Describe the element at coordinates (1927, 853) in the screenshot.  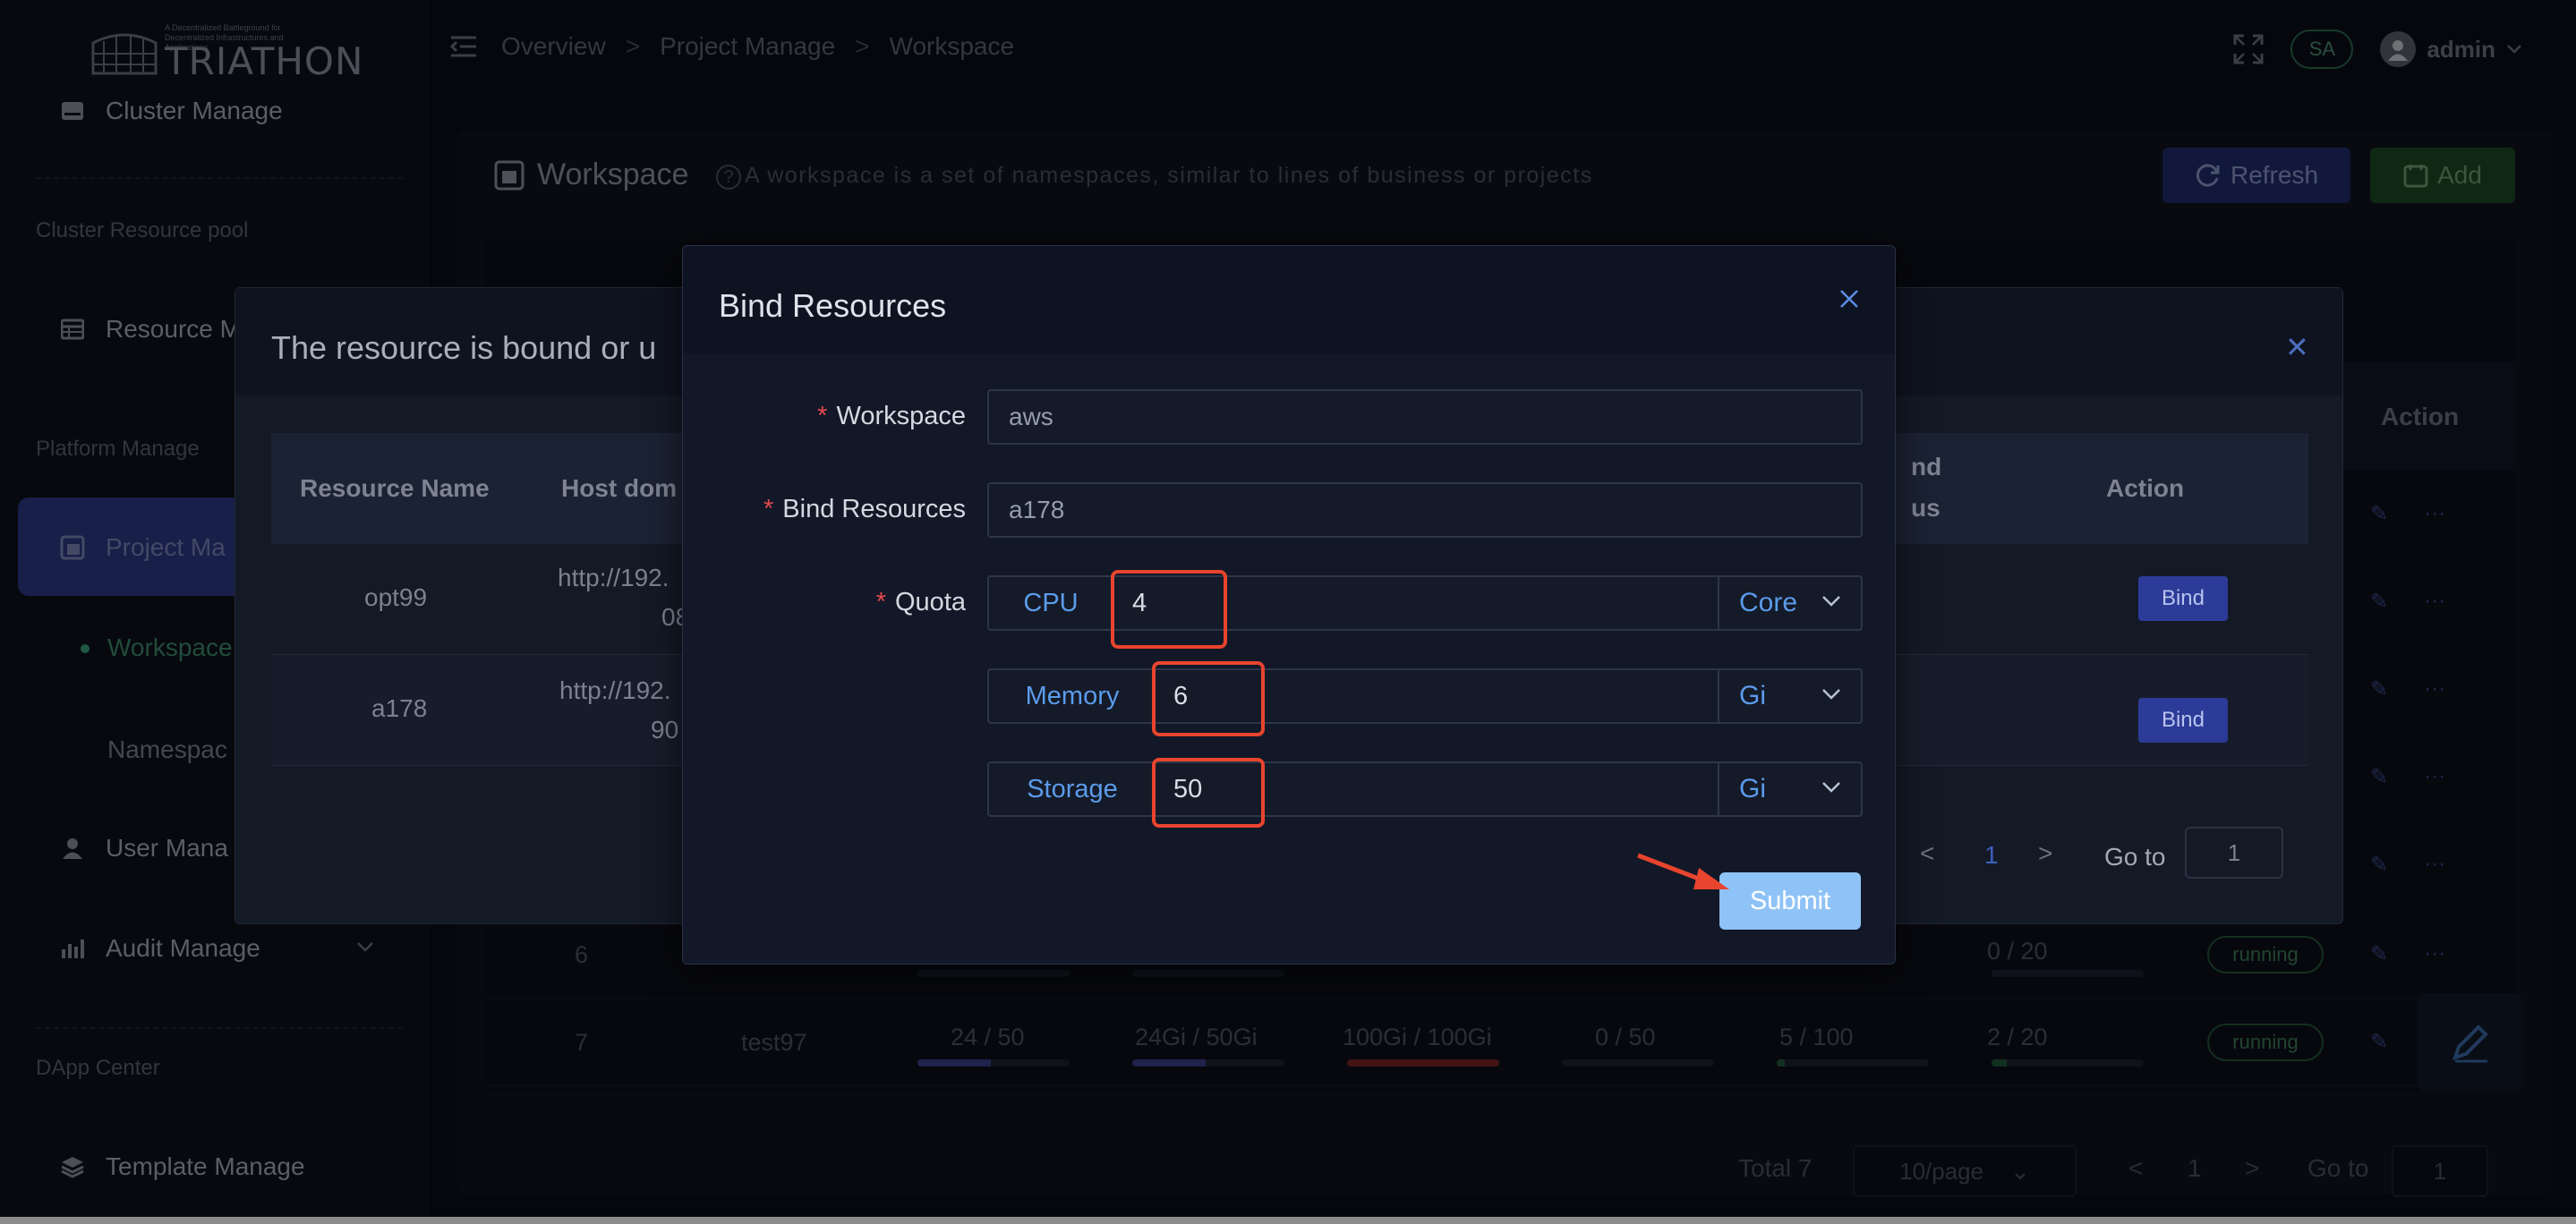
I see `prev-page-icon: <` at that location.